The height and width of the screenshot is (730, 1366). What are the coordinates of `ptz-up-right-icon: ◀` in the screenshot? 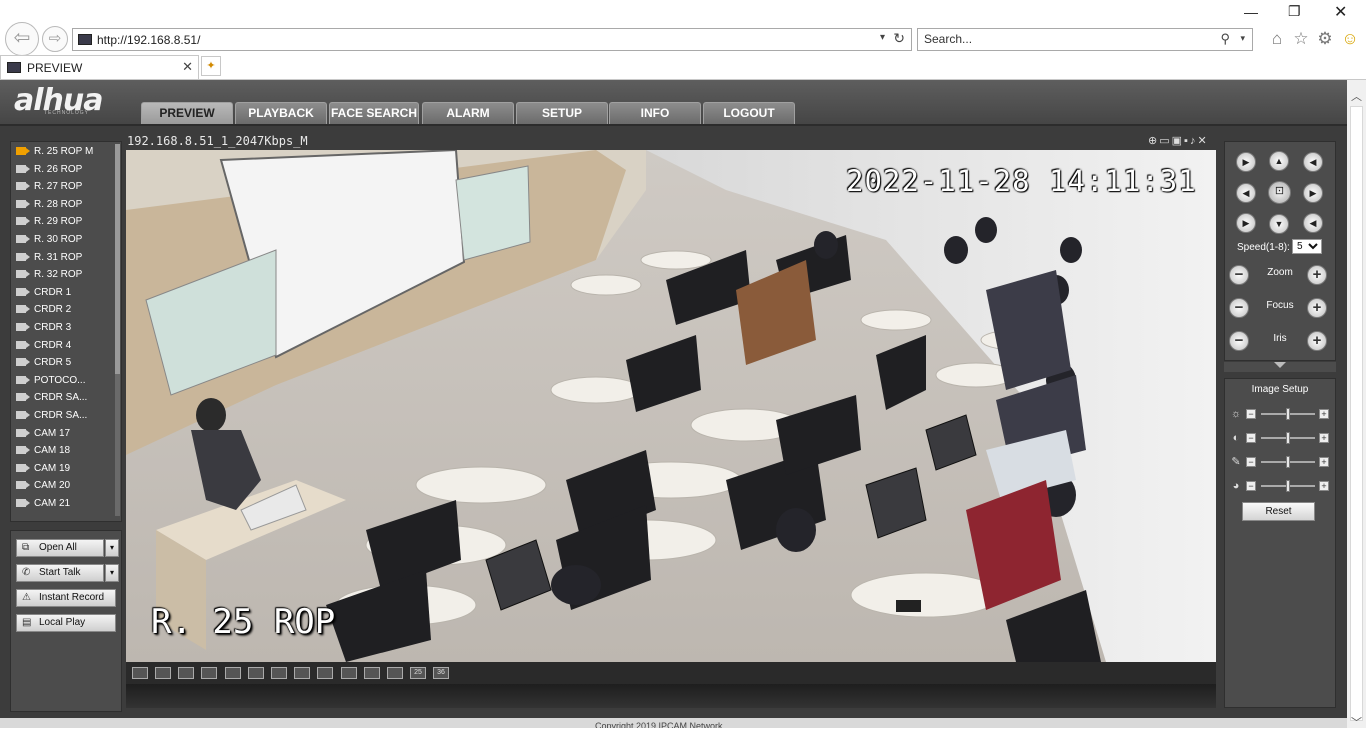 It's located at (1313, 162).